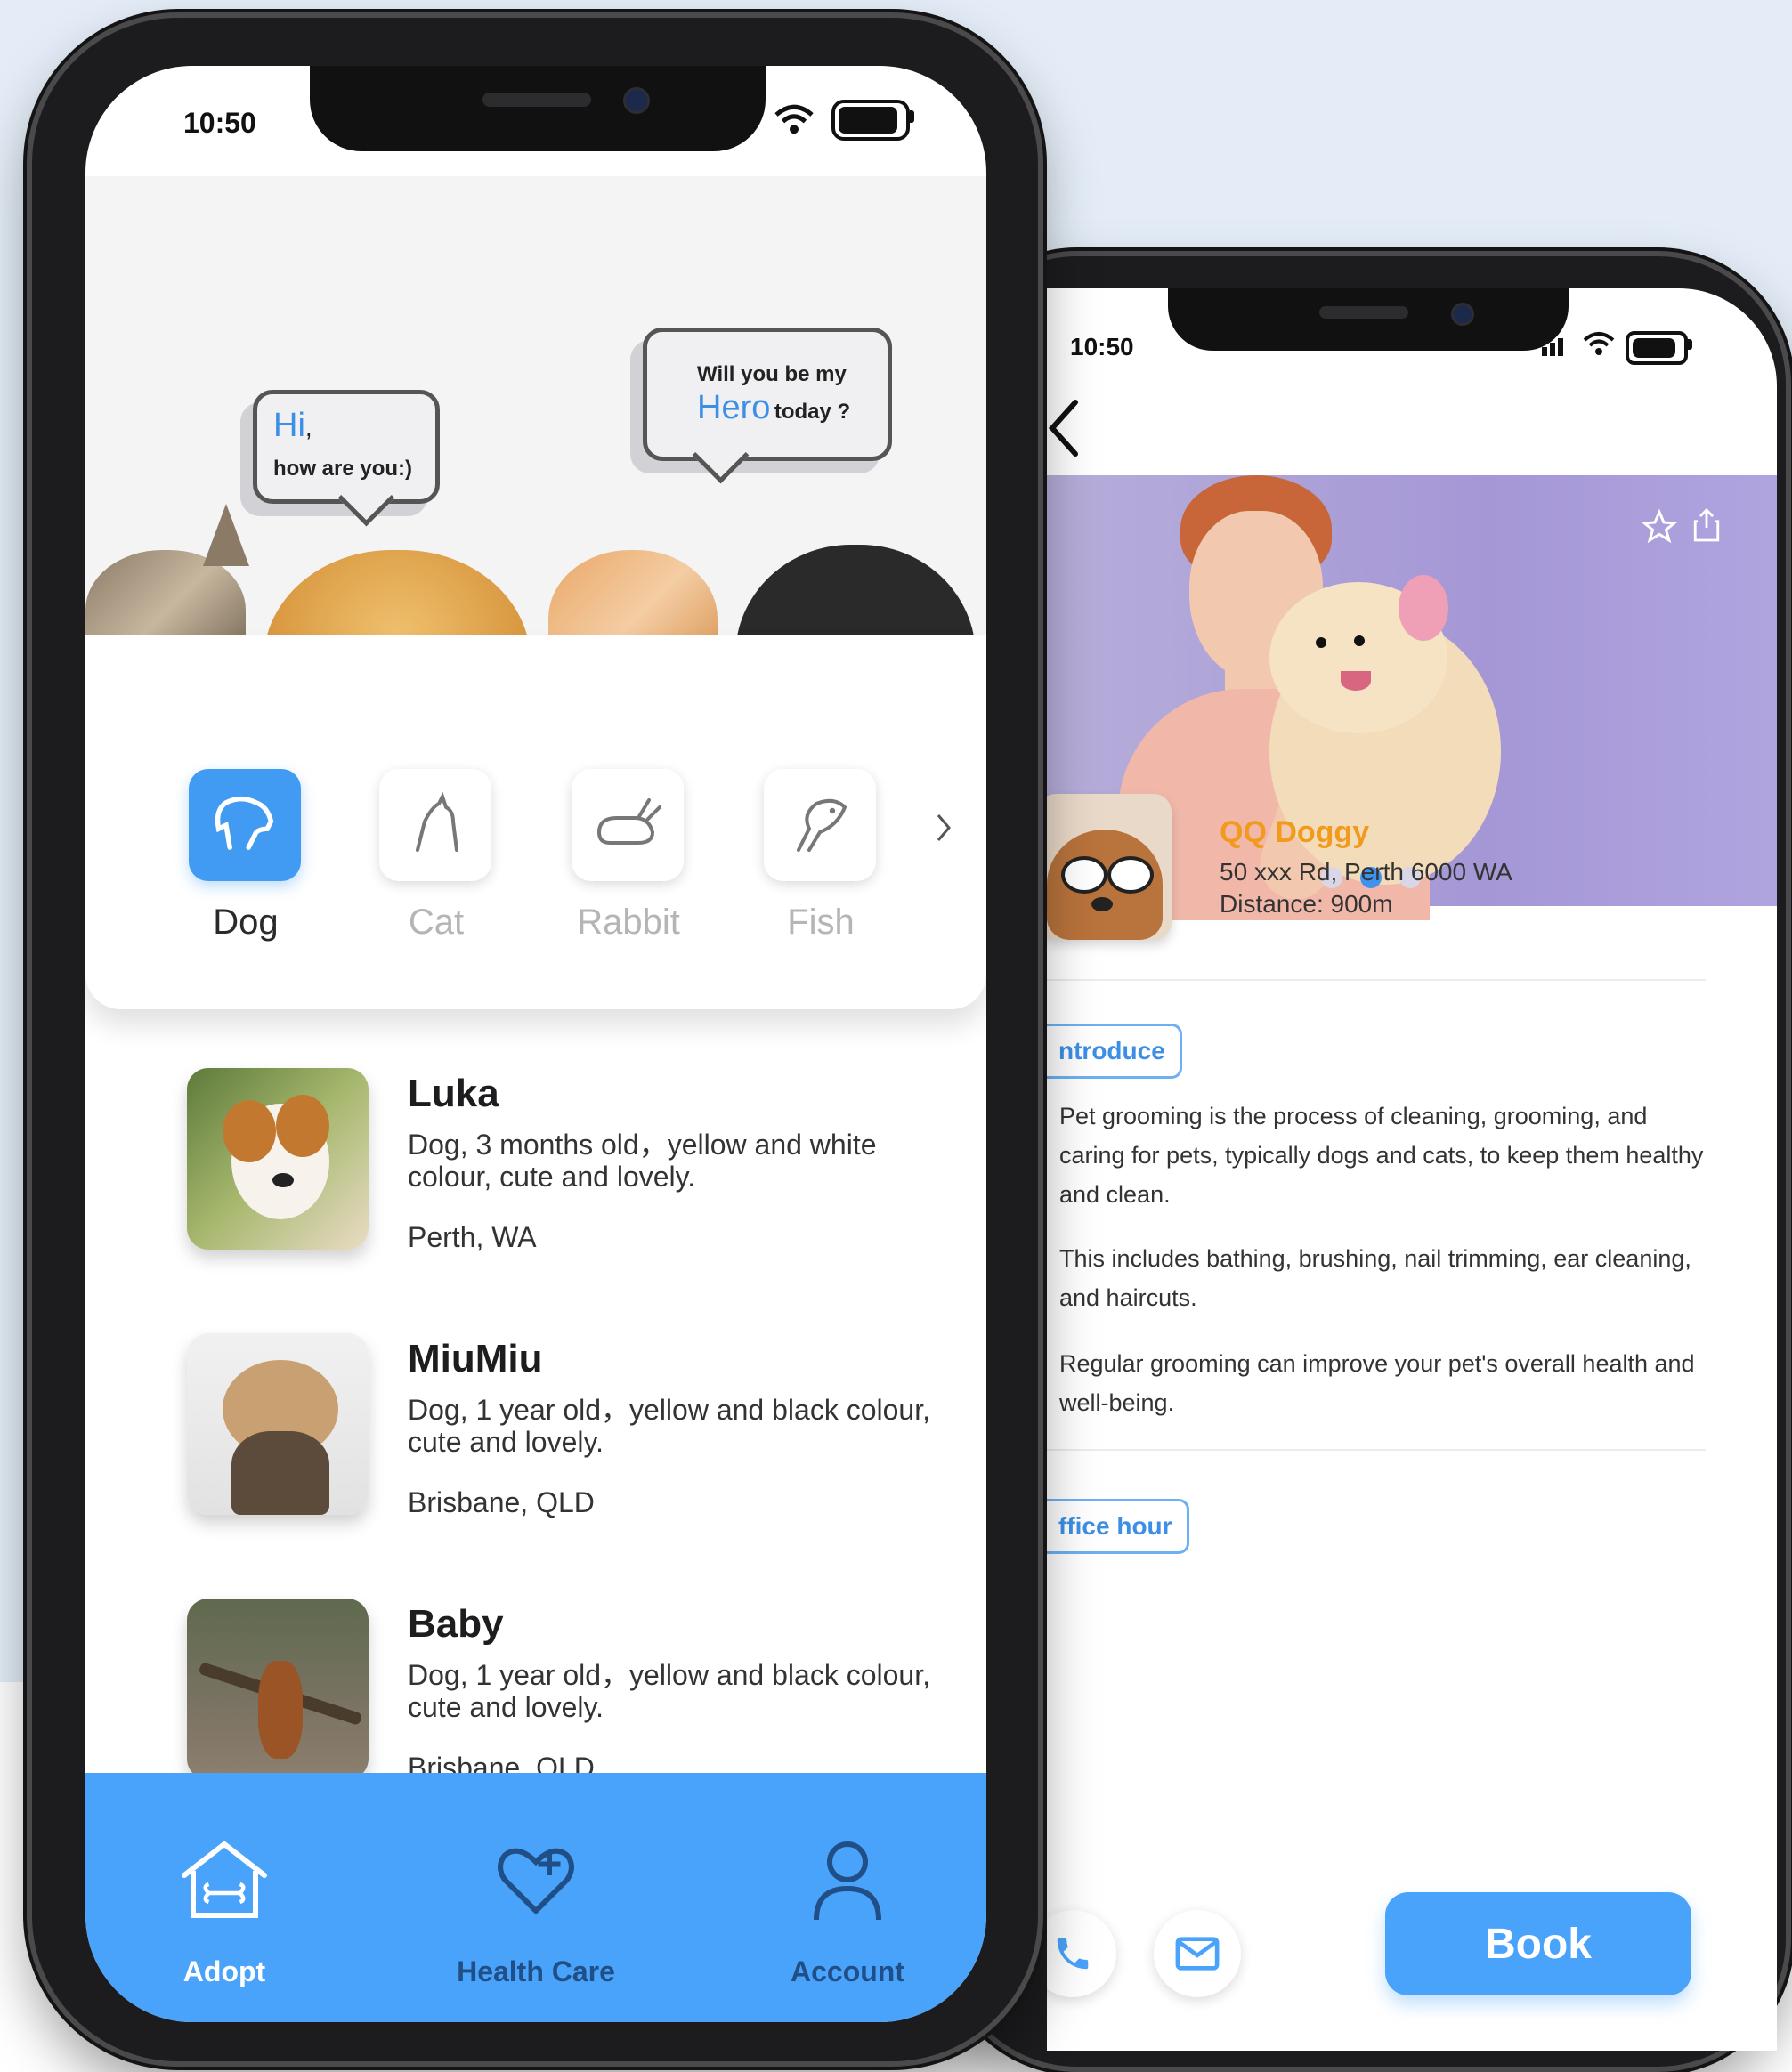  Describe the element at coordinates (224, 1879) in the screenshot. I see `house-bone-icon` at that location.